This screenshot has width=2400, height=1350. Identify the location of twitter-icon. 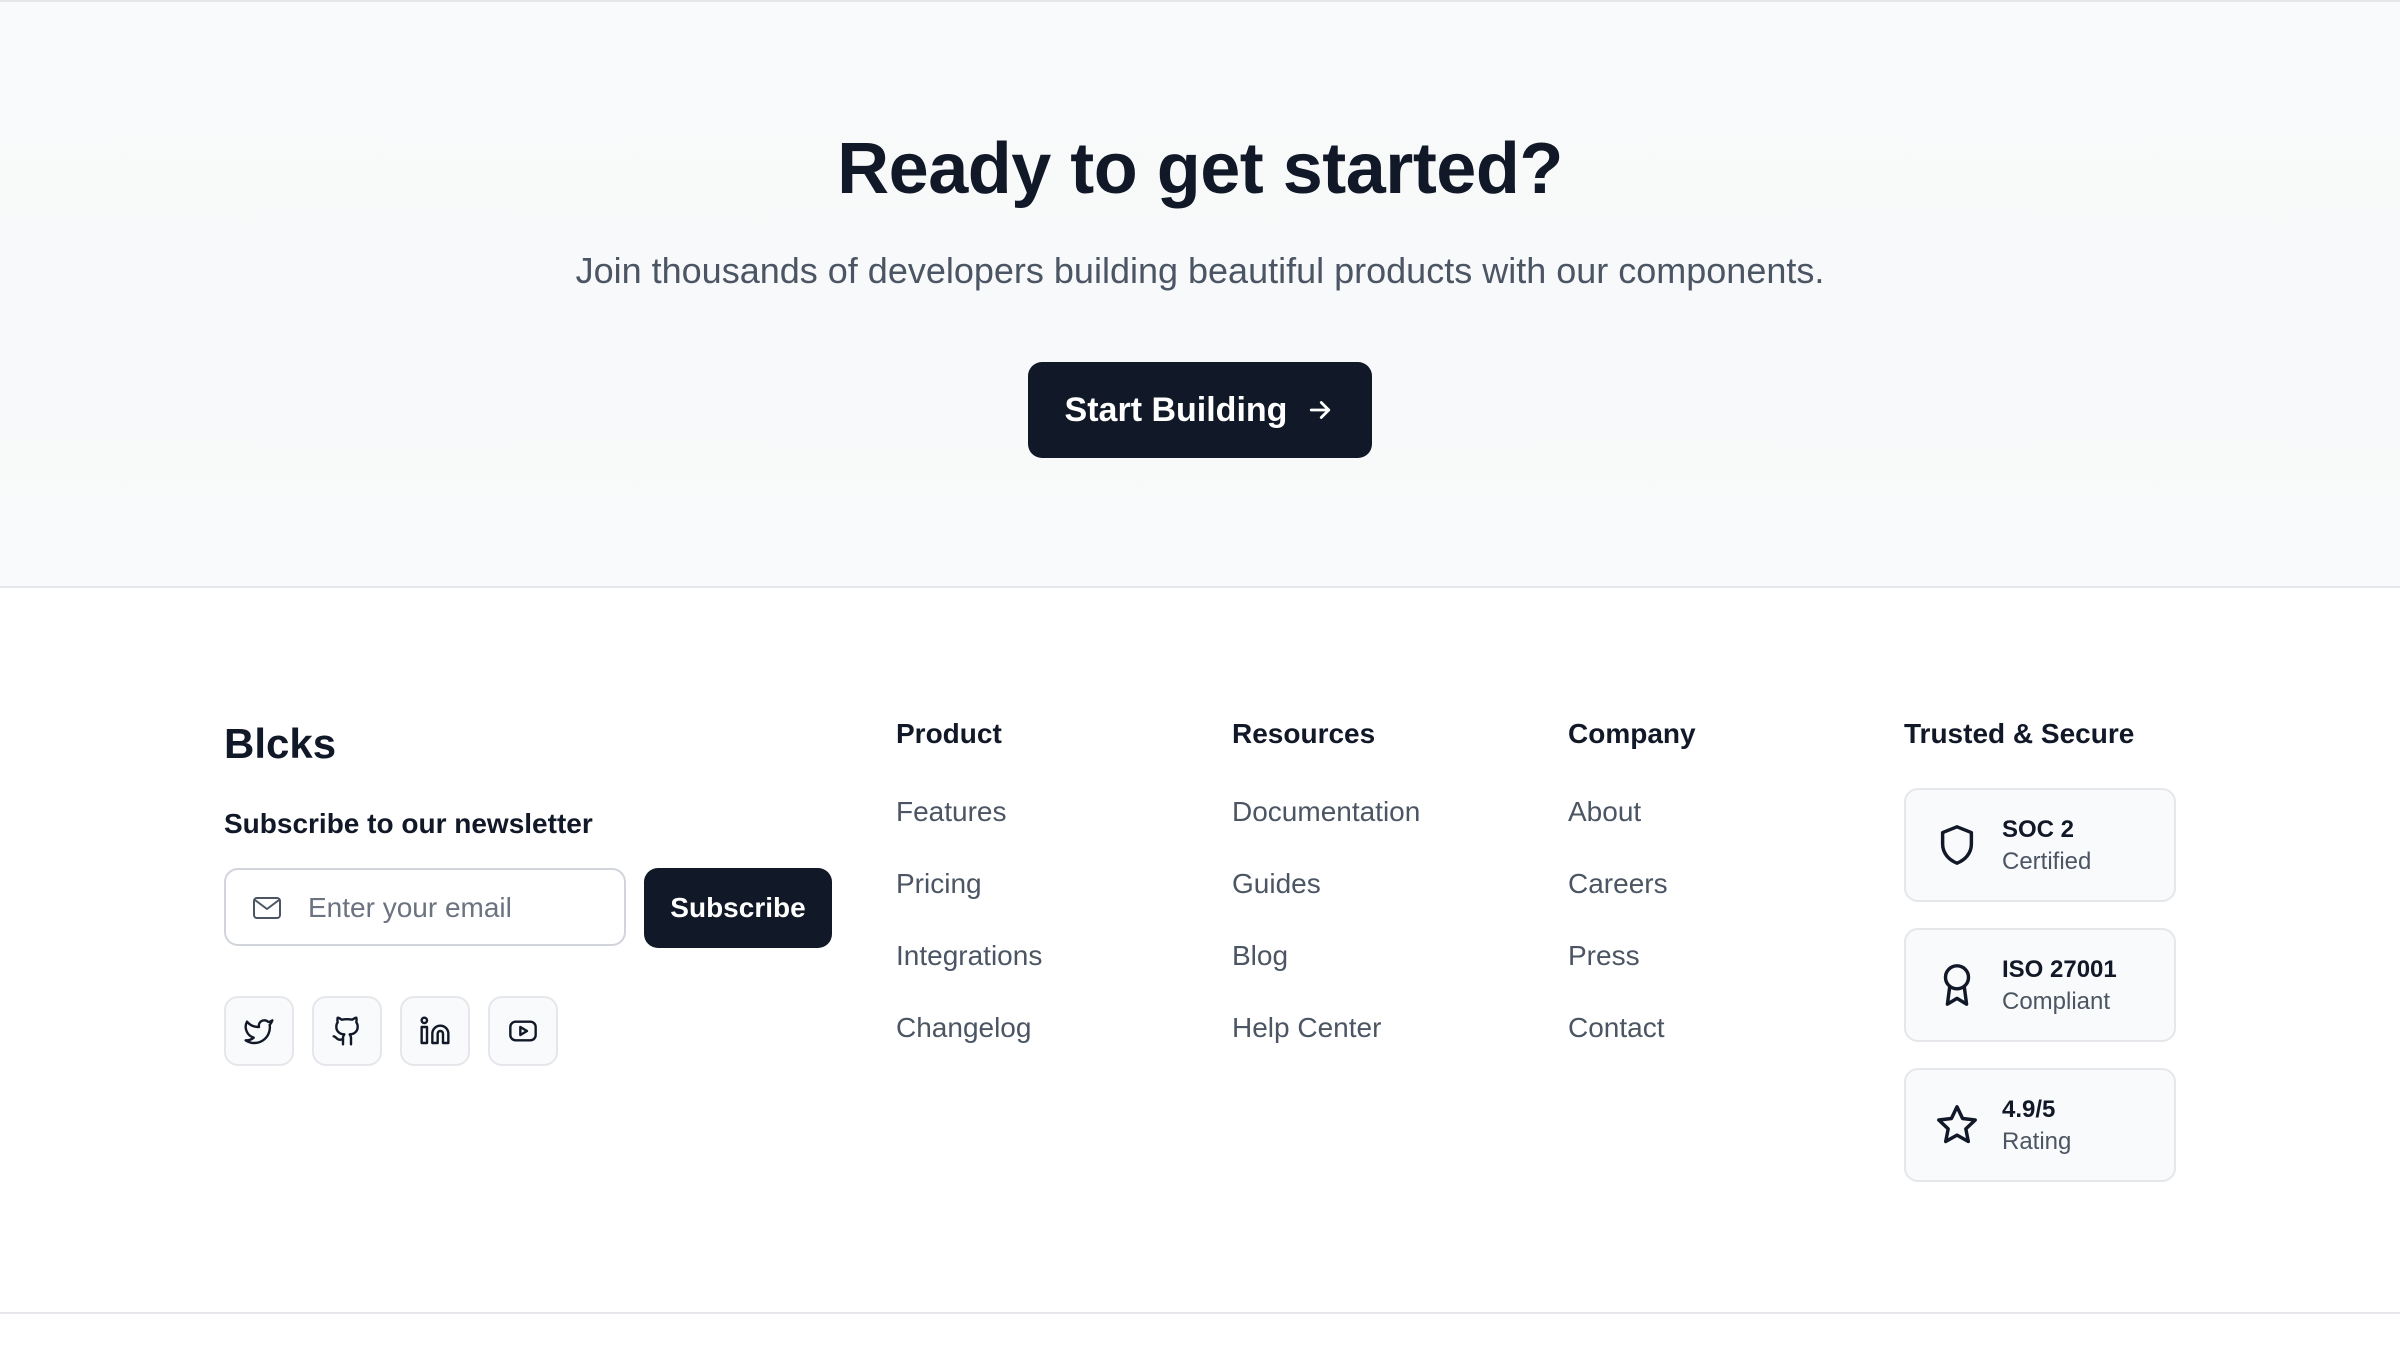
(259, 1032).